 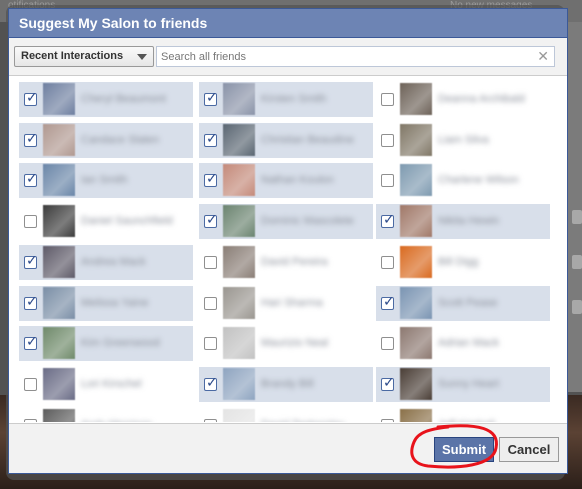 I want to click on friend-item: Jeff Kimball, so click(x=463, y=415).